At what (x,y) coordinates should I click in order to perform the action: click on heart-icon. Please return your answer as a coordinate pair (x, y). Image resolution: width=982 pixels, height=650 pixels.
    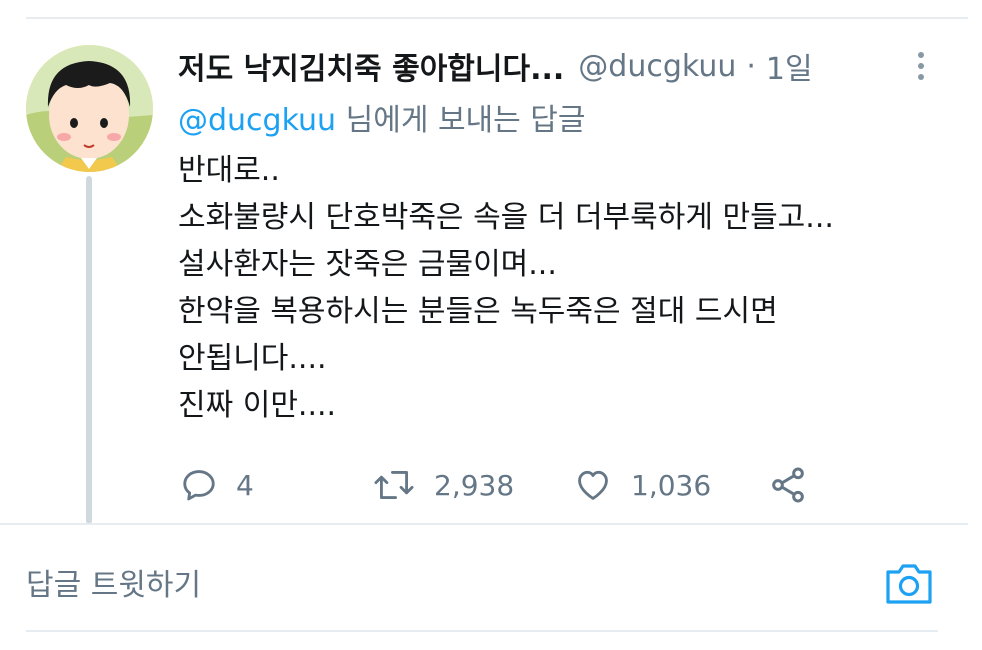
    Looking at the image, I should click on (593, 485).